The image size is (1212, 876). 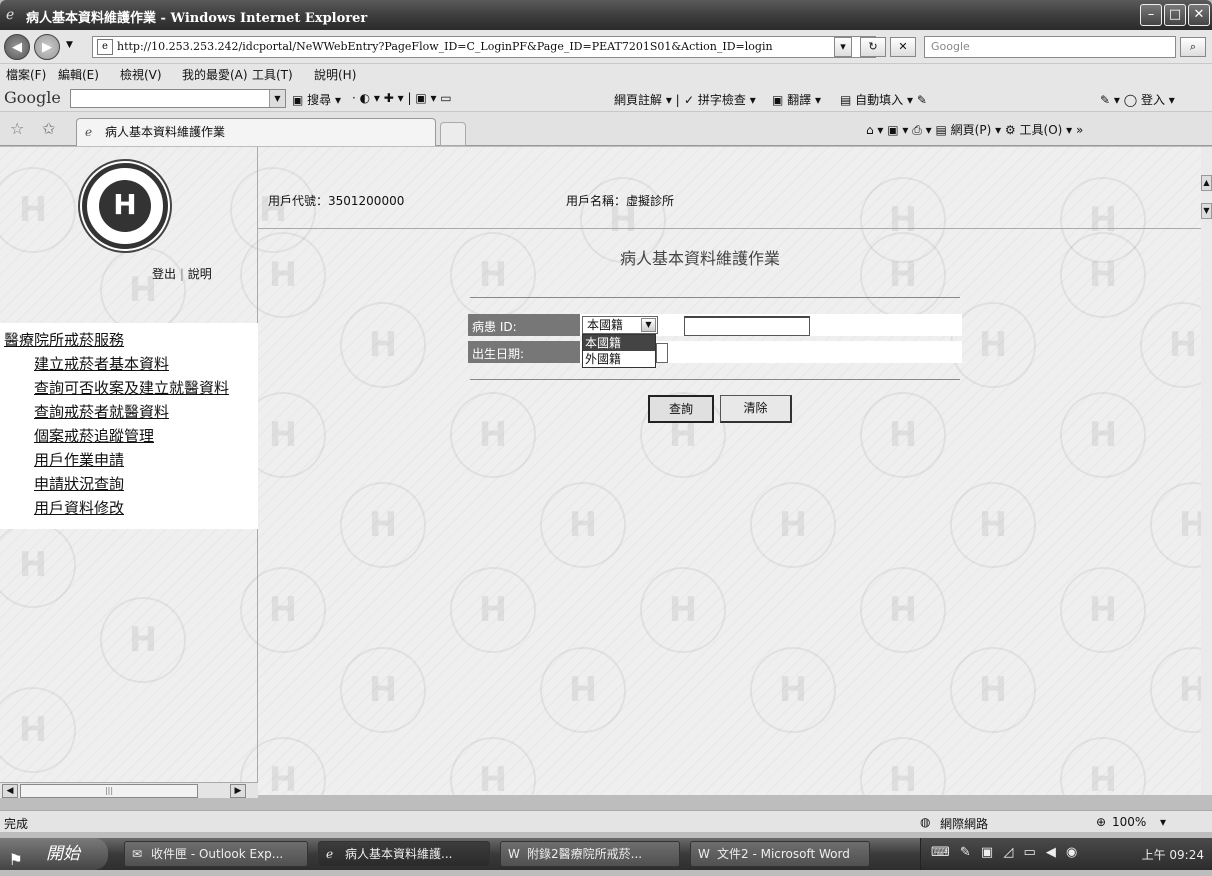 I want to click on sidebar-item-user-edit: 用戶資料修改, so click(x=79, y=507).